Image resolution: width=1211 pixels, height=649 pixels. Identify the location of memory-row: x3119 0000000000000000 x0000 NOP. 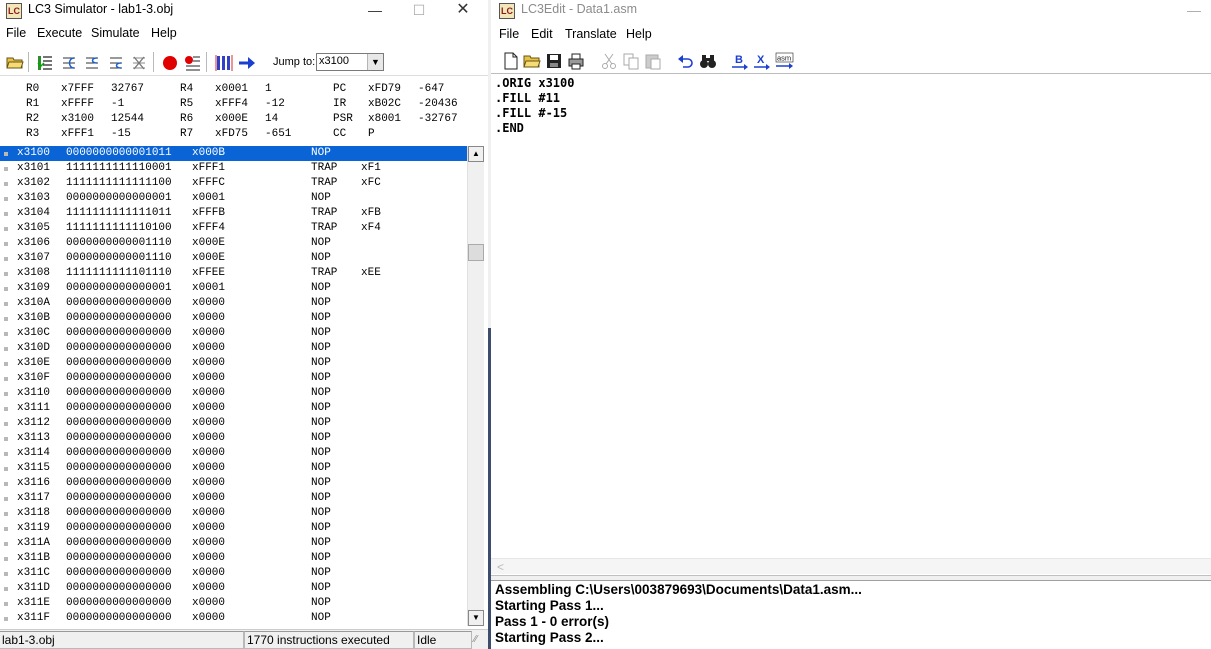
(233, 528).